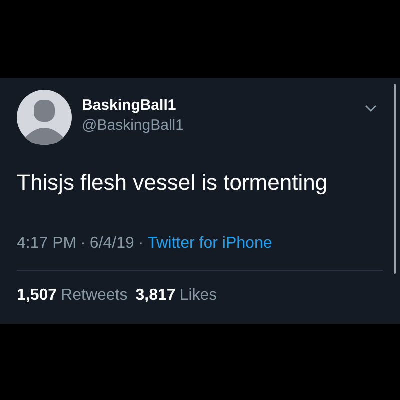 The width and height of the screenshot is (400, 400). Describe the element at coordinates (156, 296) in the screenshot. I see `stat-count: 3,817` at that location.